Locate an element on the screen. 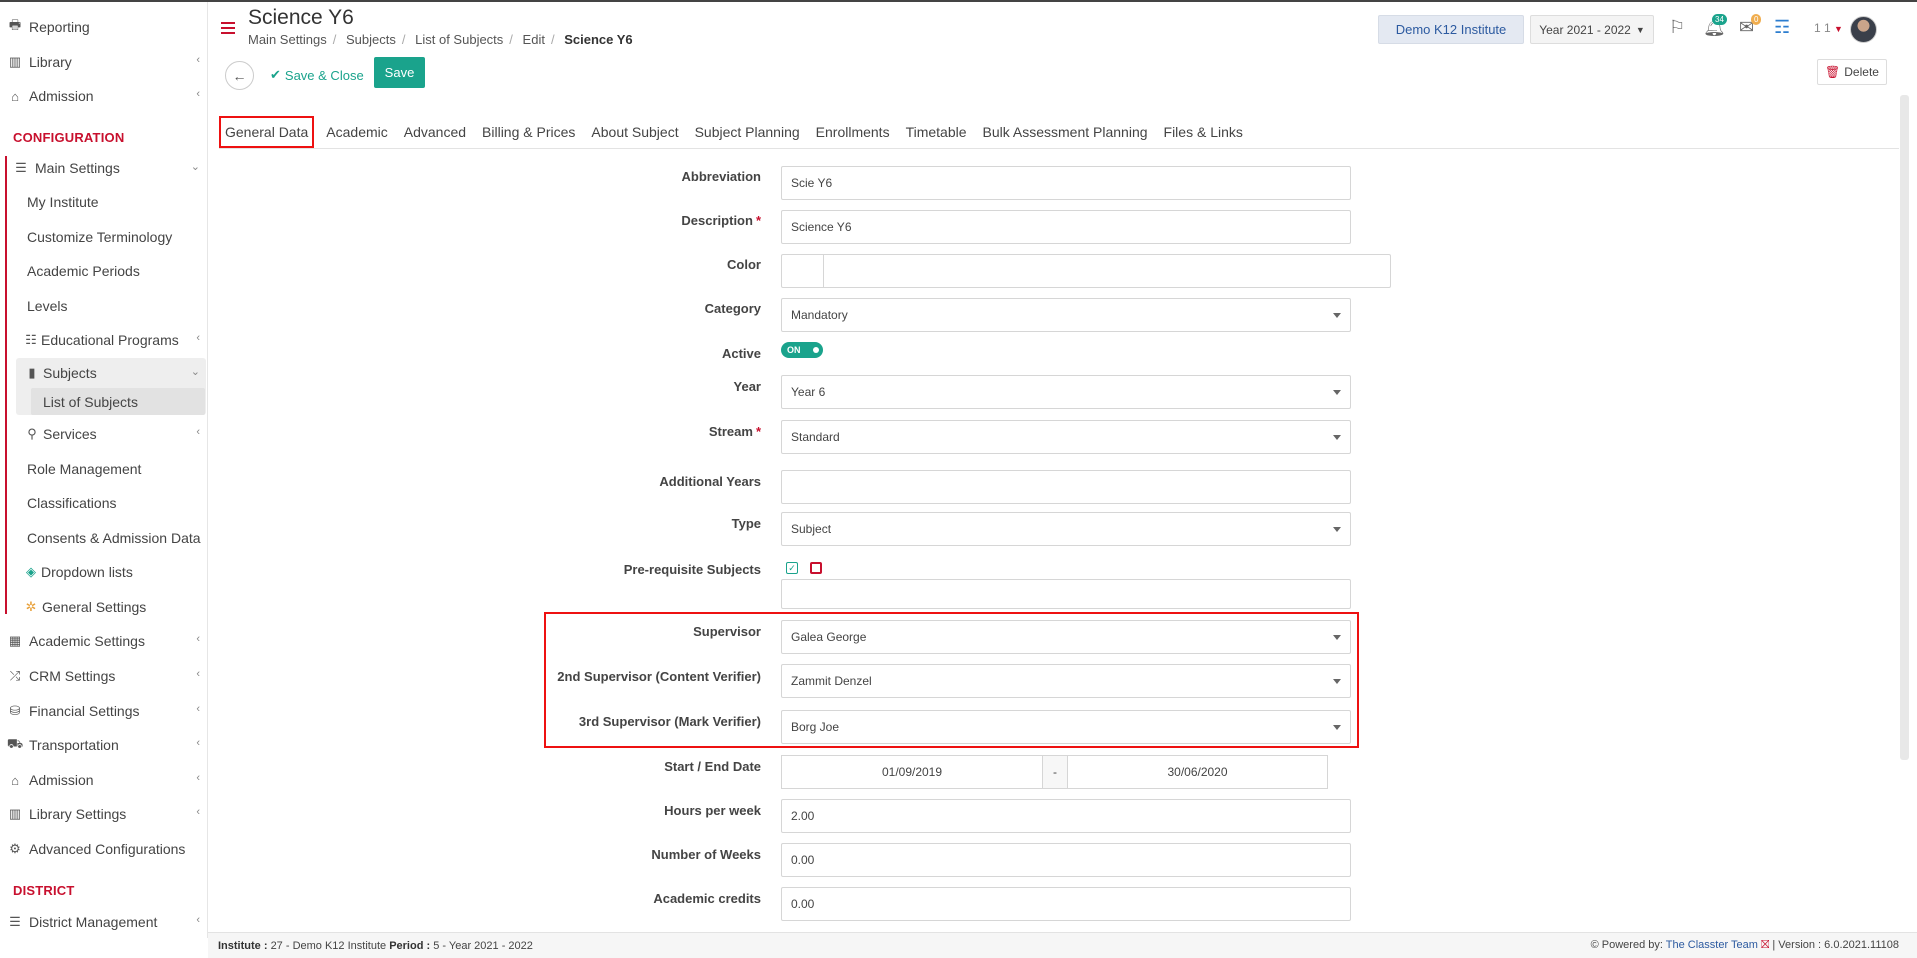 This screenshot has width=1917, height=958. sidebar-item-subjects: ▮ Subjects ⌄ is located at coordinates (103, 373).